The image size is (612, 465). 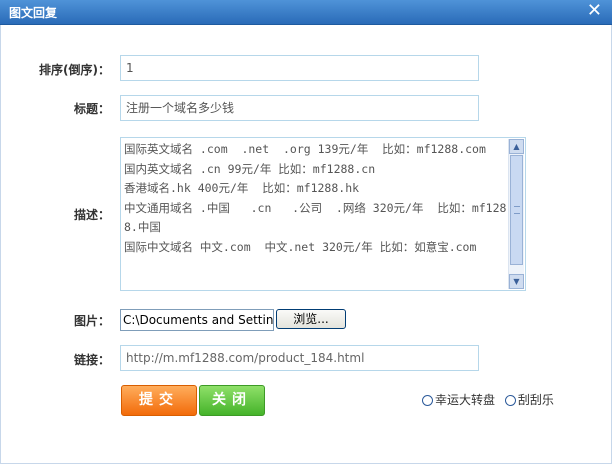 What do you see at coordinates (299, 108) in the screenshot?
I see `title-input: 注册一个域名多少钱` at bounding box center [299, 108].